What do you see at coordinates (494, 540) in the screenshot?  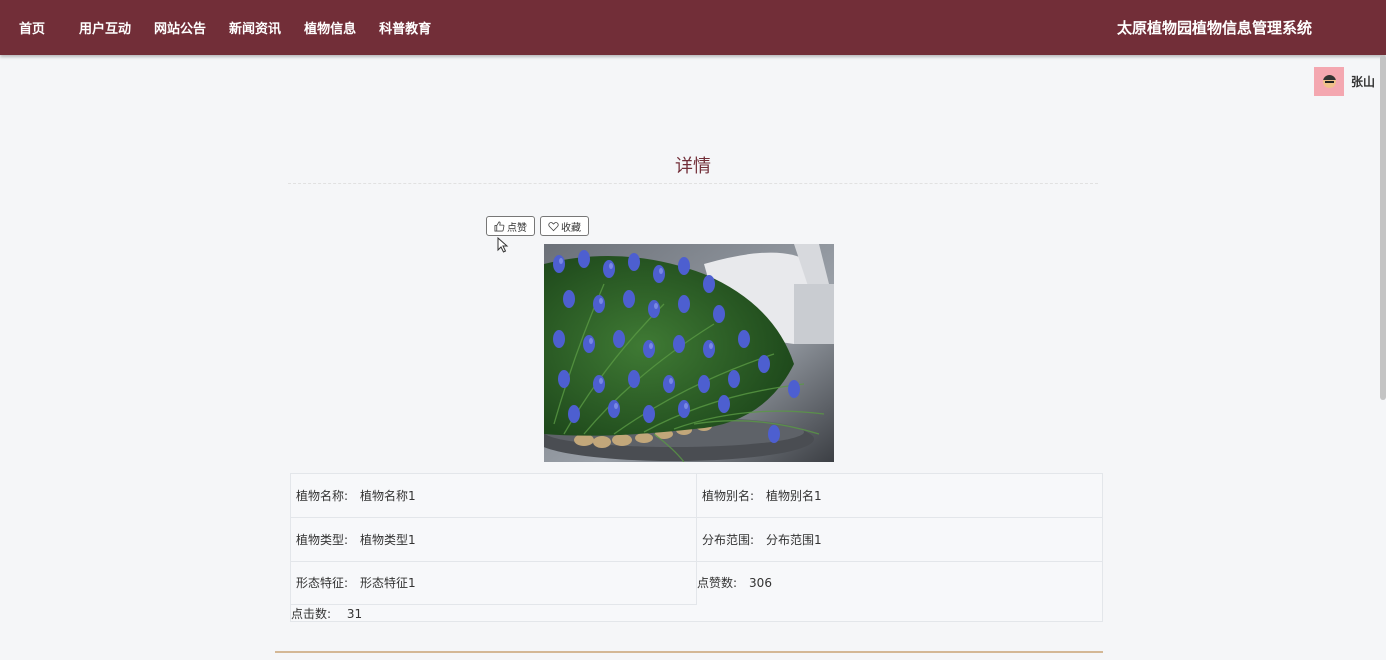 I see `info-cell-type: 植物类型: 植物类型1` at bounding box center [494, 540].